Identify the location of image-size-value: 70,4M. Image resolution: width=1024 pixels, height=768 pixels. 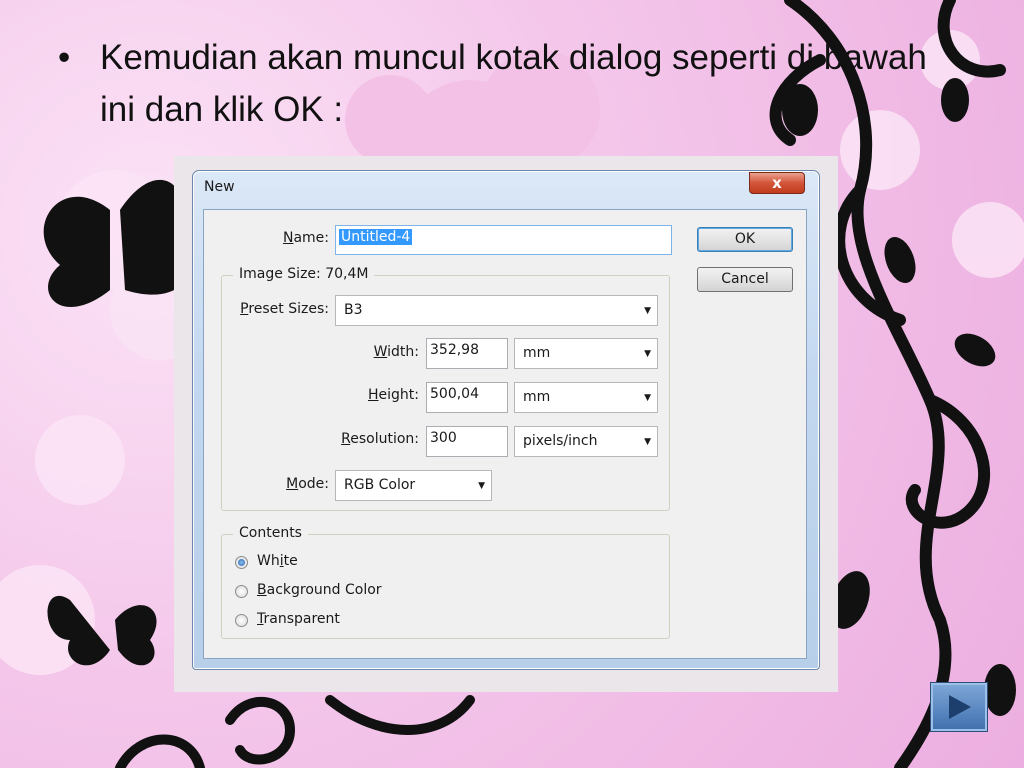
(347, 274).